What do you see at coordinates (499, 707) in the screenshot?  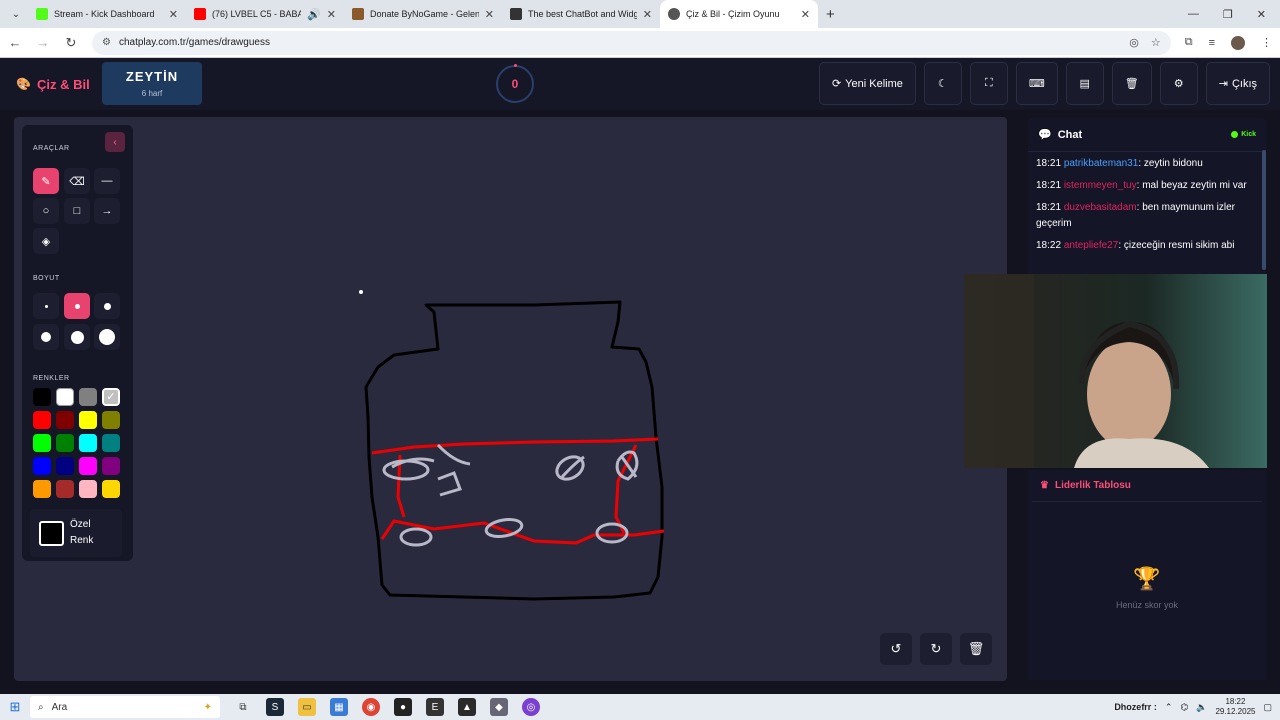 I see `app-icon: ◆` at bounding box center [499, 707].